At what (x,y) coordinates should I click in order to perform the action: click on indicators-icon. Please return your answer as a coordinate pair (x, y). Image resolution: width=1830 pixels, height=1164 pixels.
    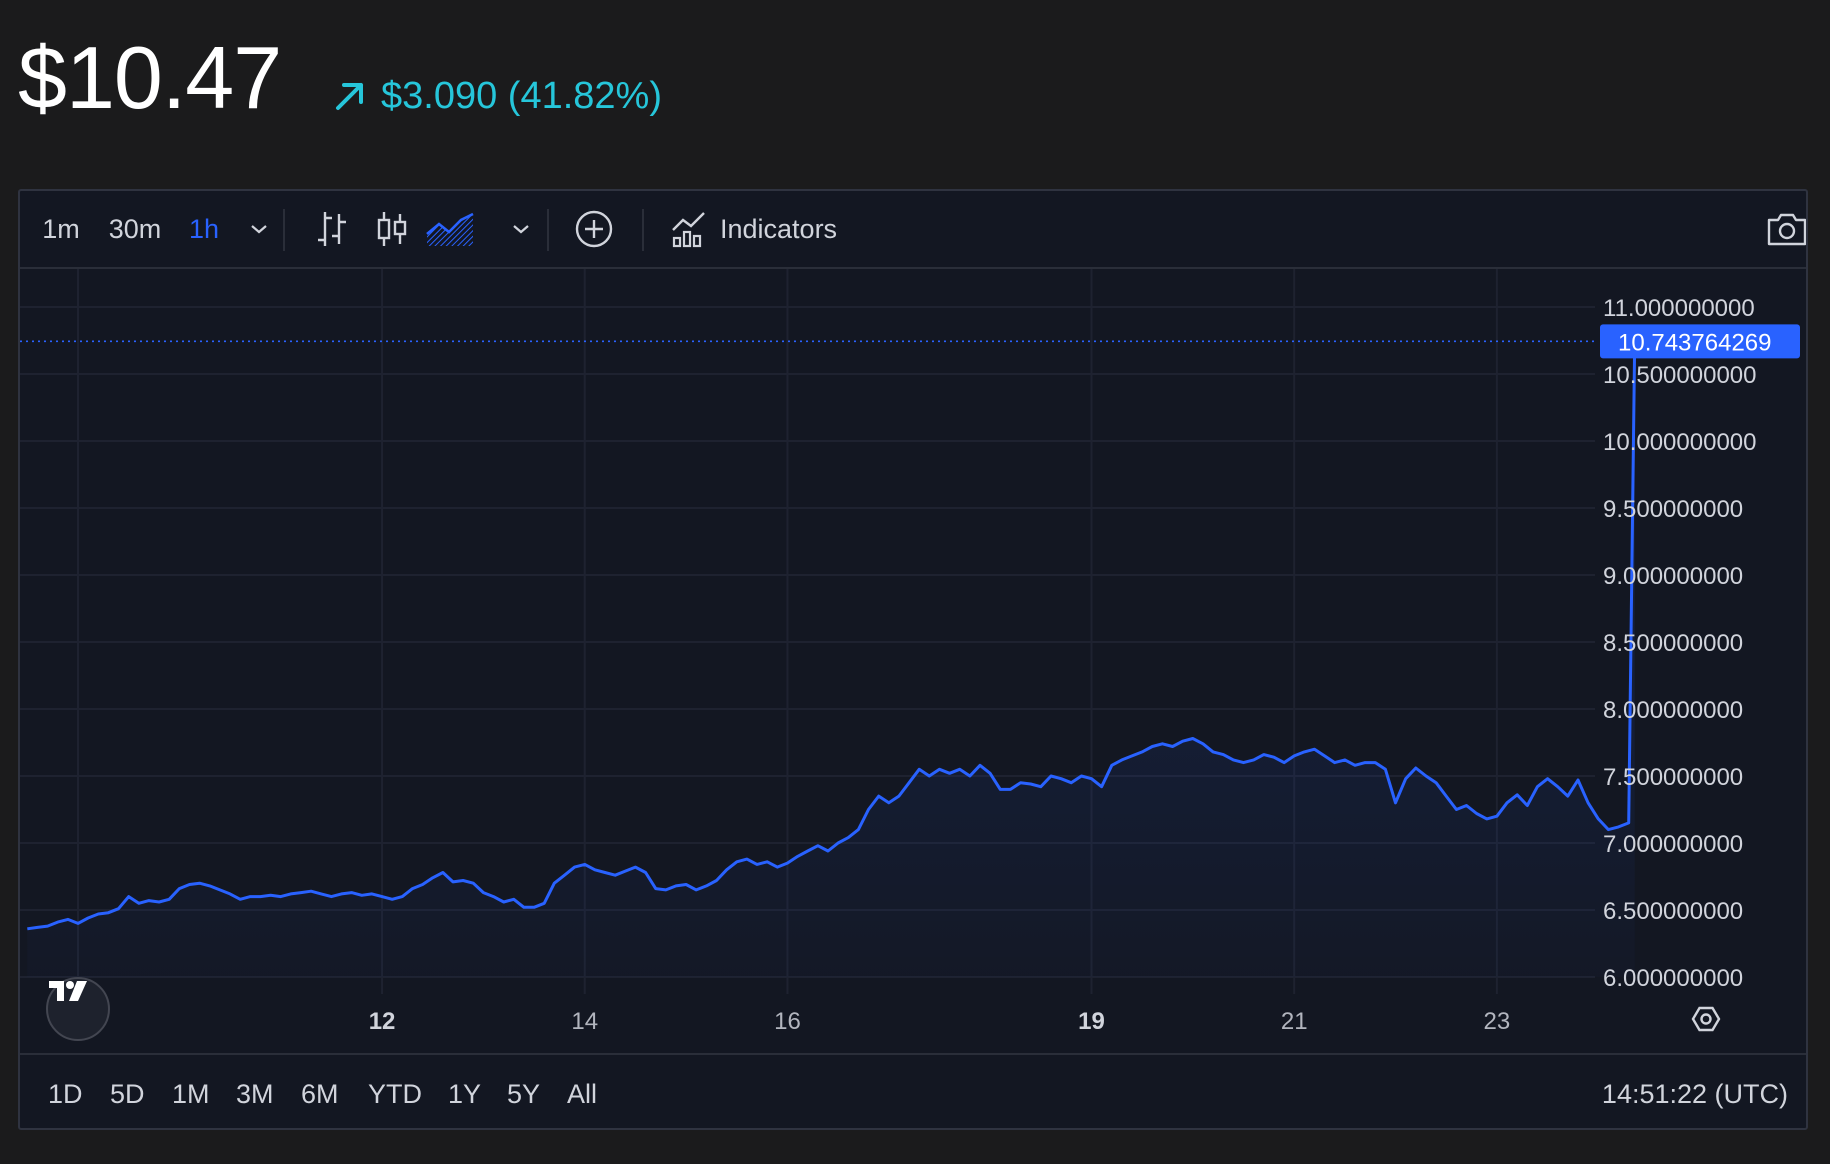
    Looking at the image, I should click on (688, 230).